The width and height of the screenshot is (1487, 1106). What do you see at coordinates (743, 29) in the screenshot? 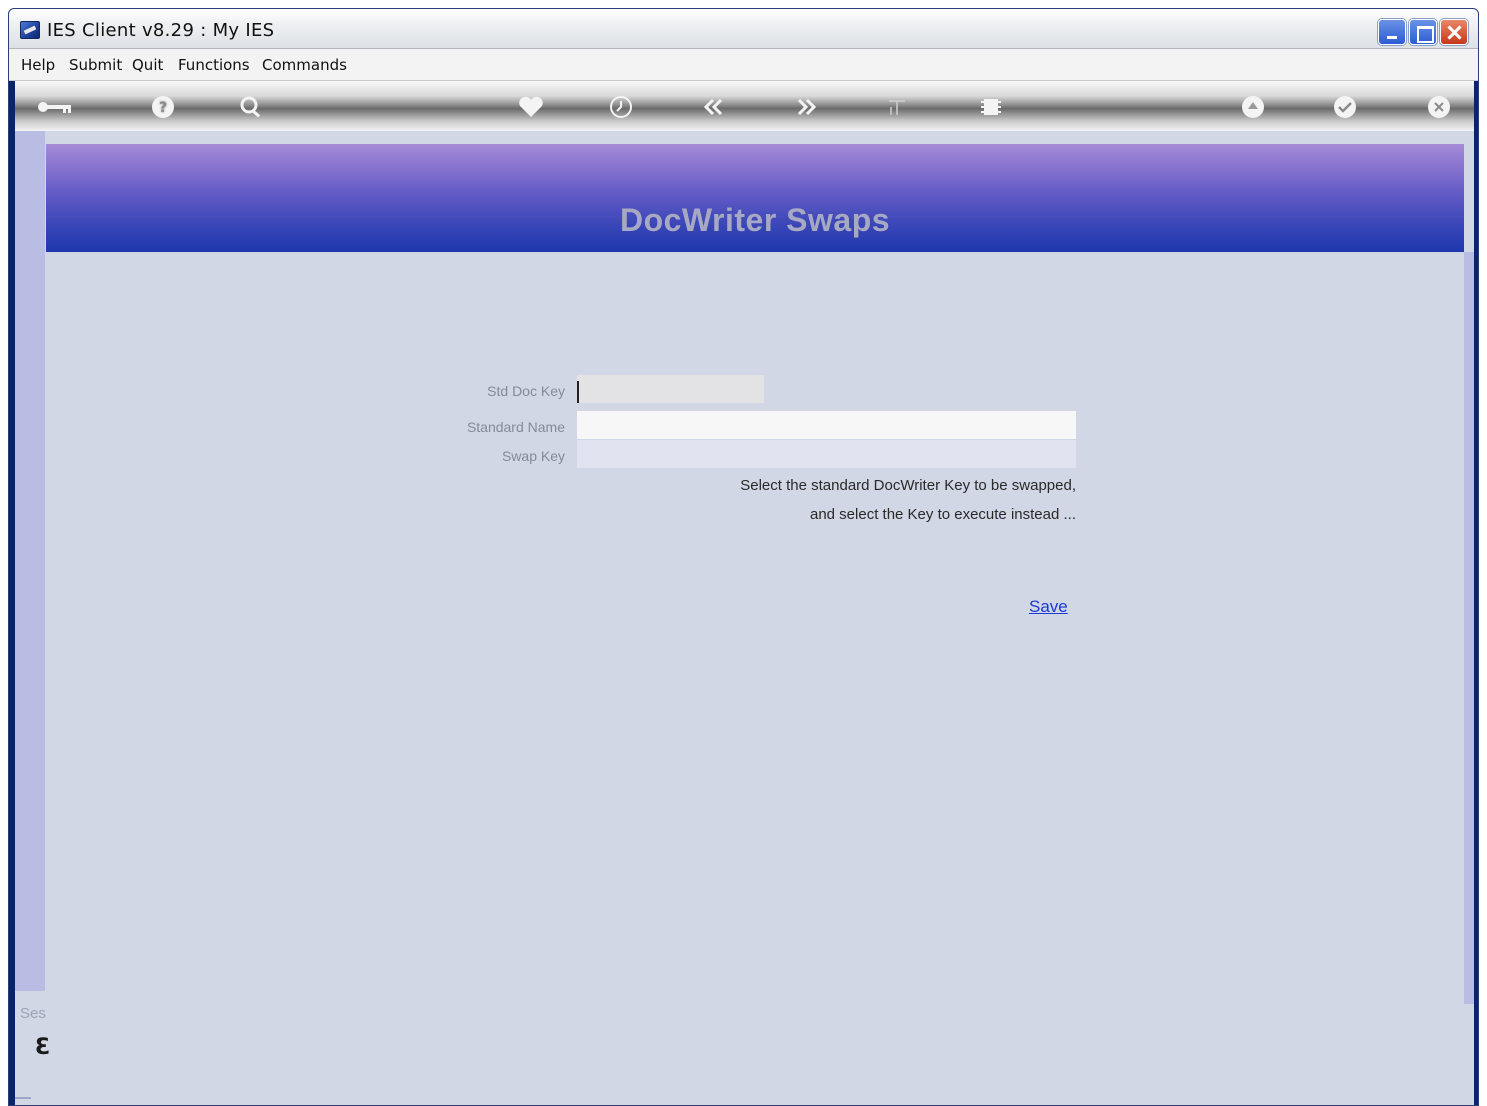
I see `title-bar: IES Client v8.29 : My IES` at bounding box center [743, 29].